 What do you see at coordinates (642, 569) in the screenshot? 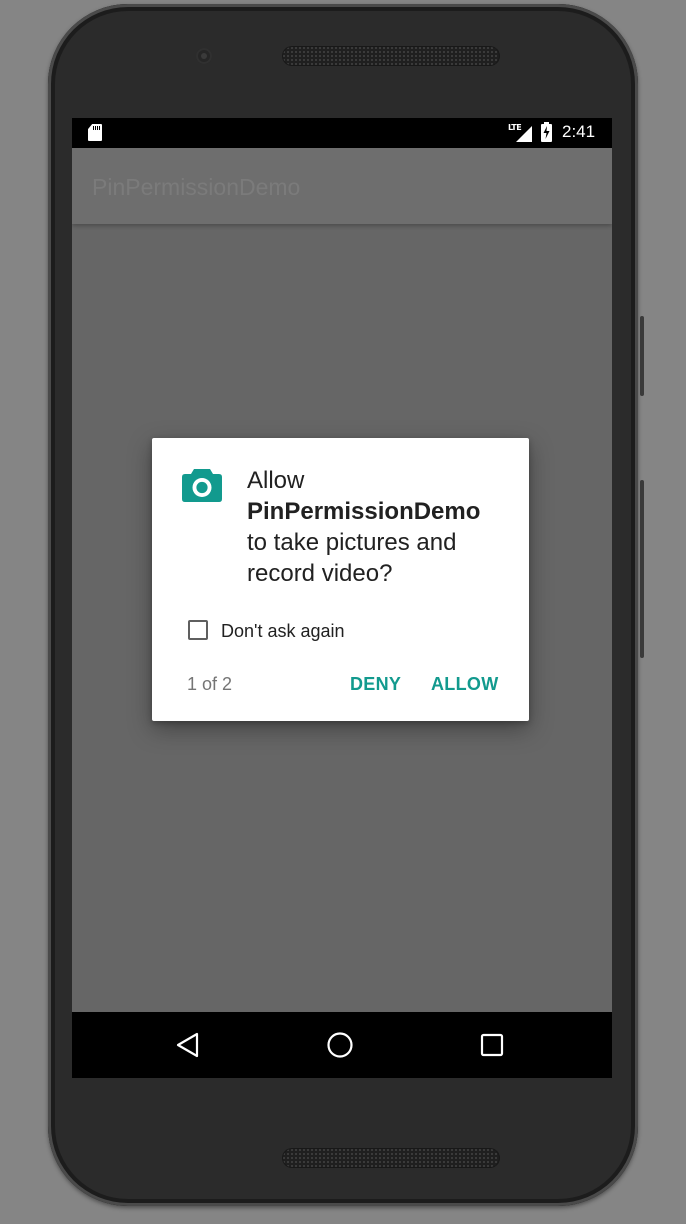
I see `volume-rocker` at bounding box center [642, 569].